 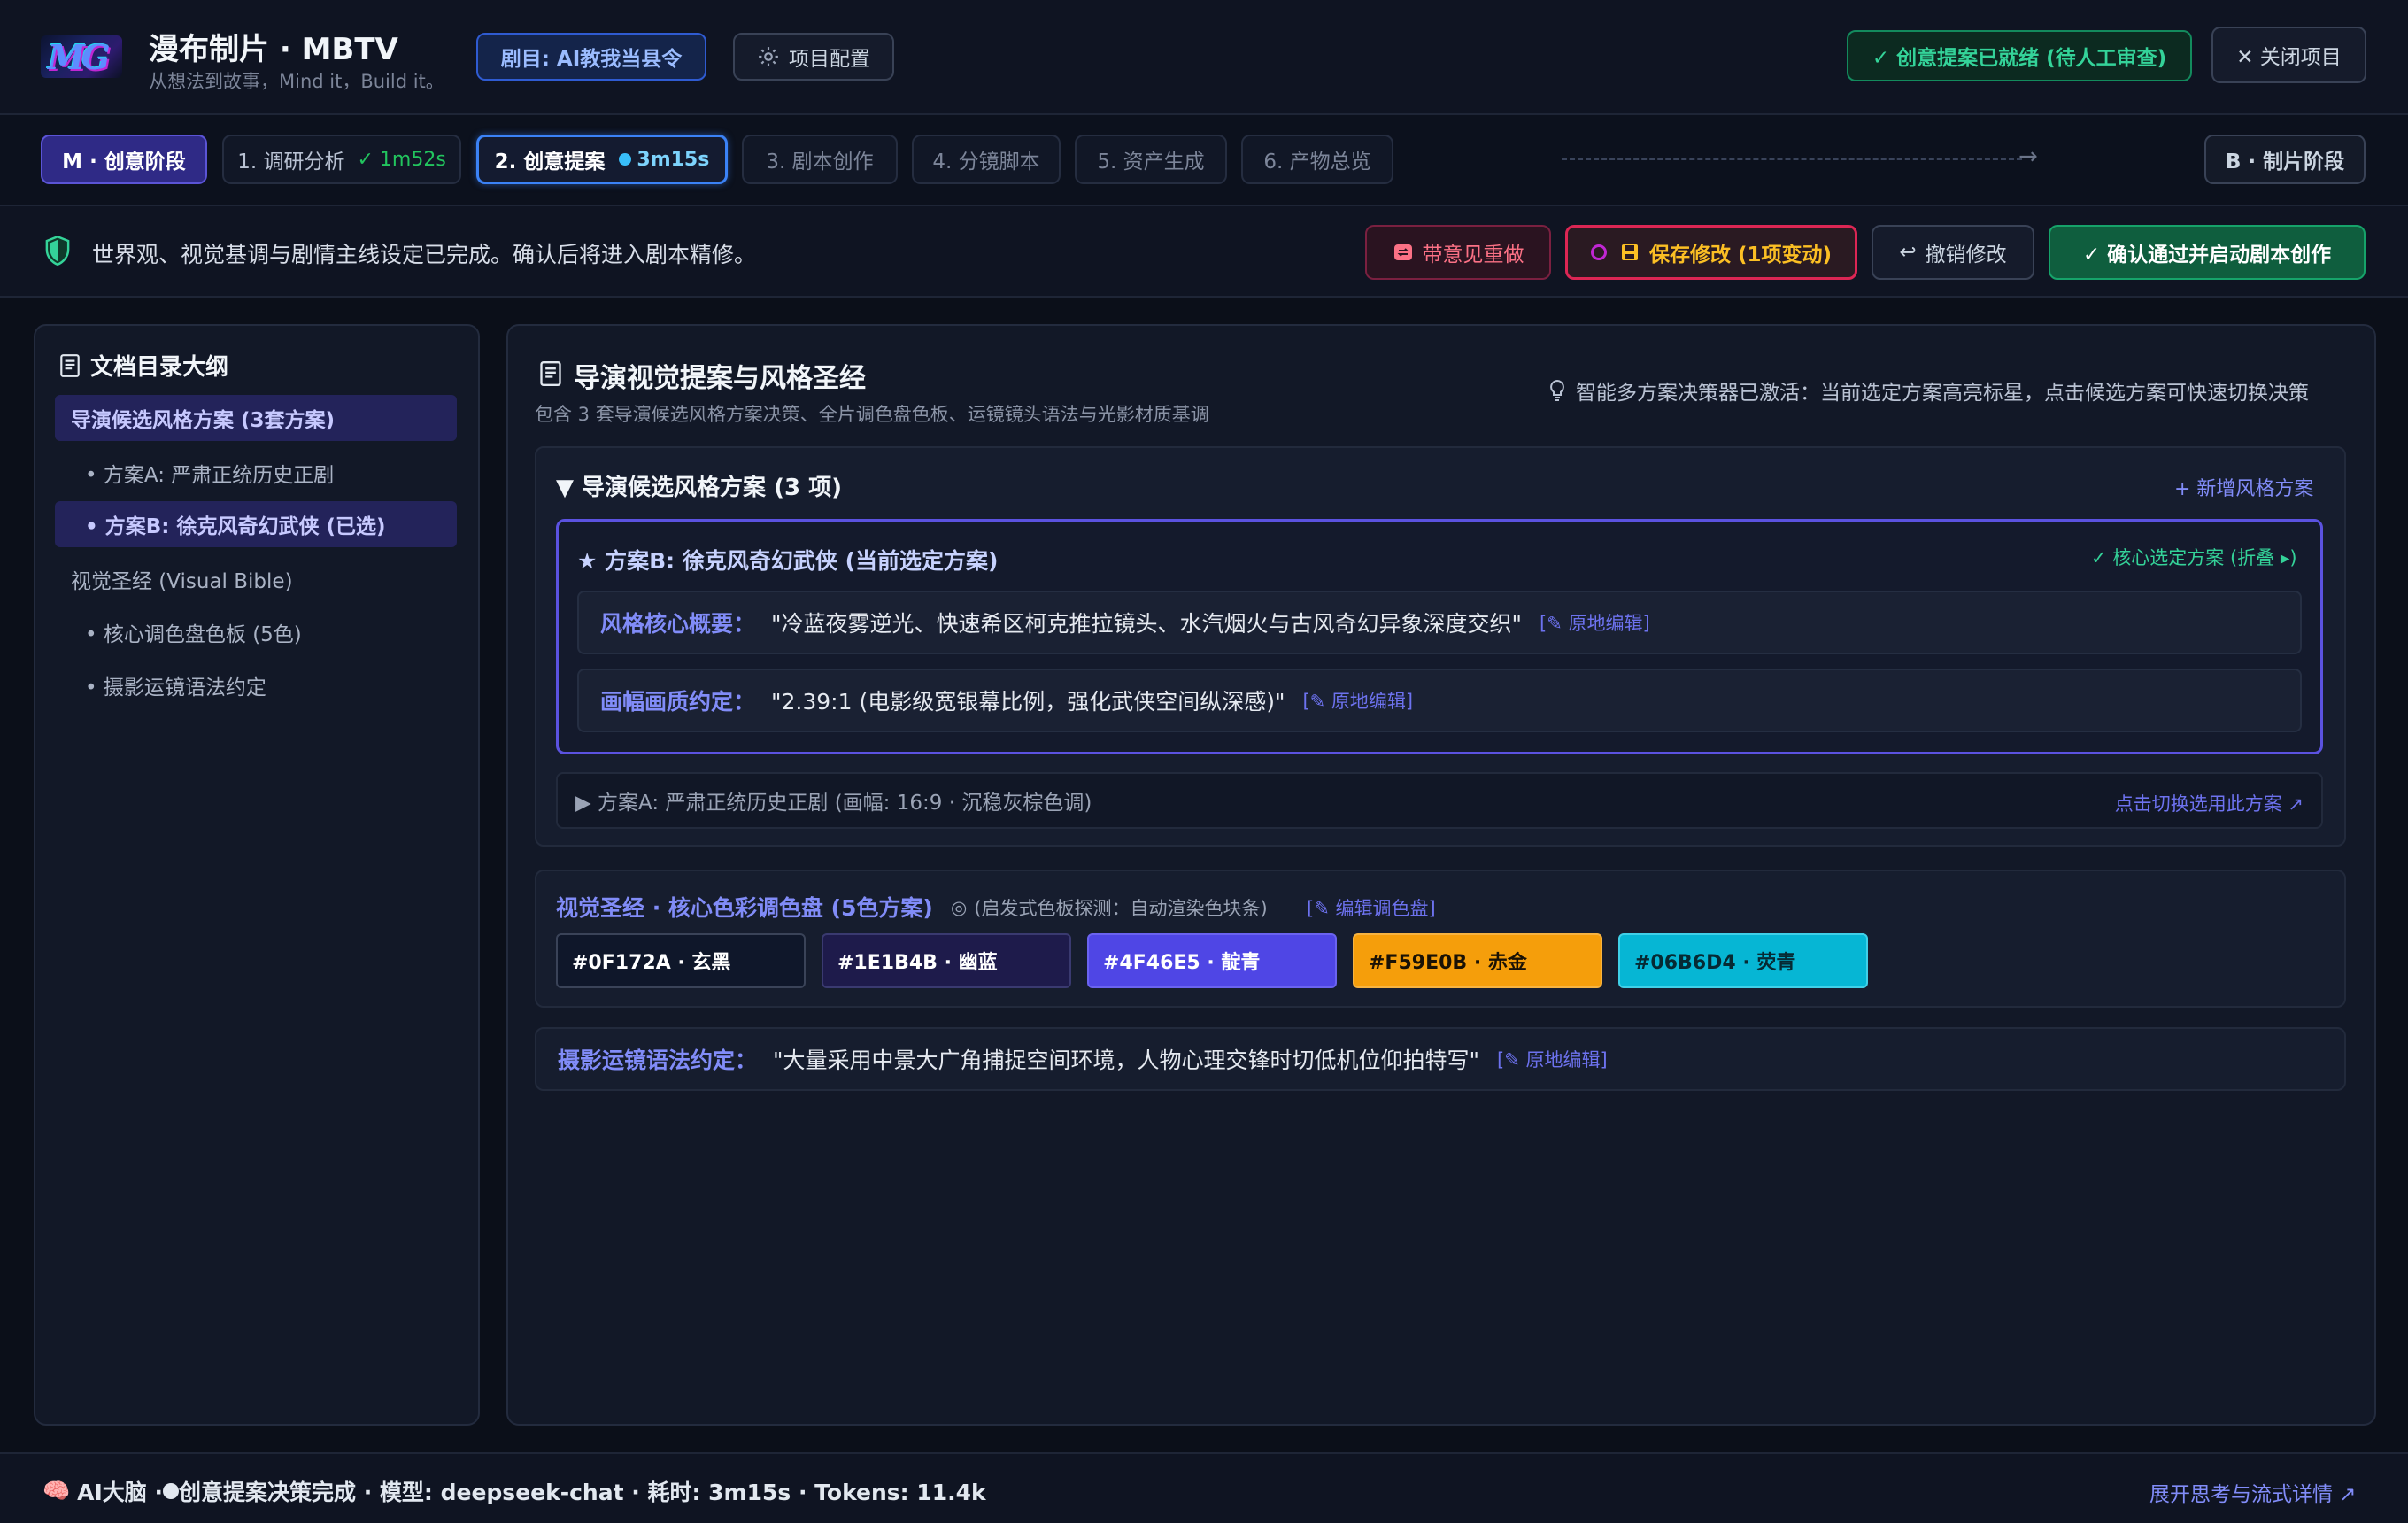 I want to click on undo-button: ↩ 撤销修改, so click(x=1953, y=252).